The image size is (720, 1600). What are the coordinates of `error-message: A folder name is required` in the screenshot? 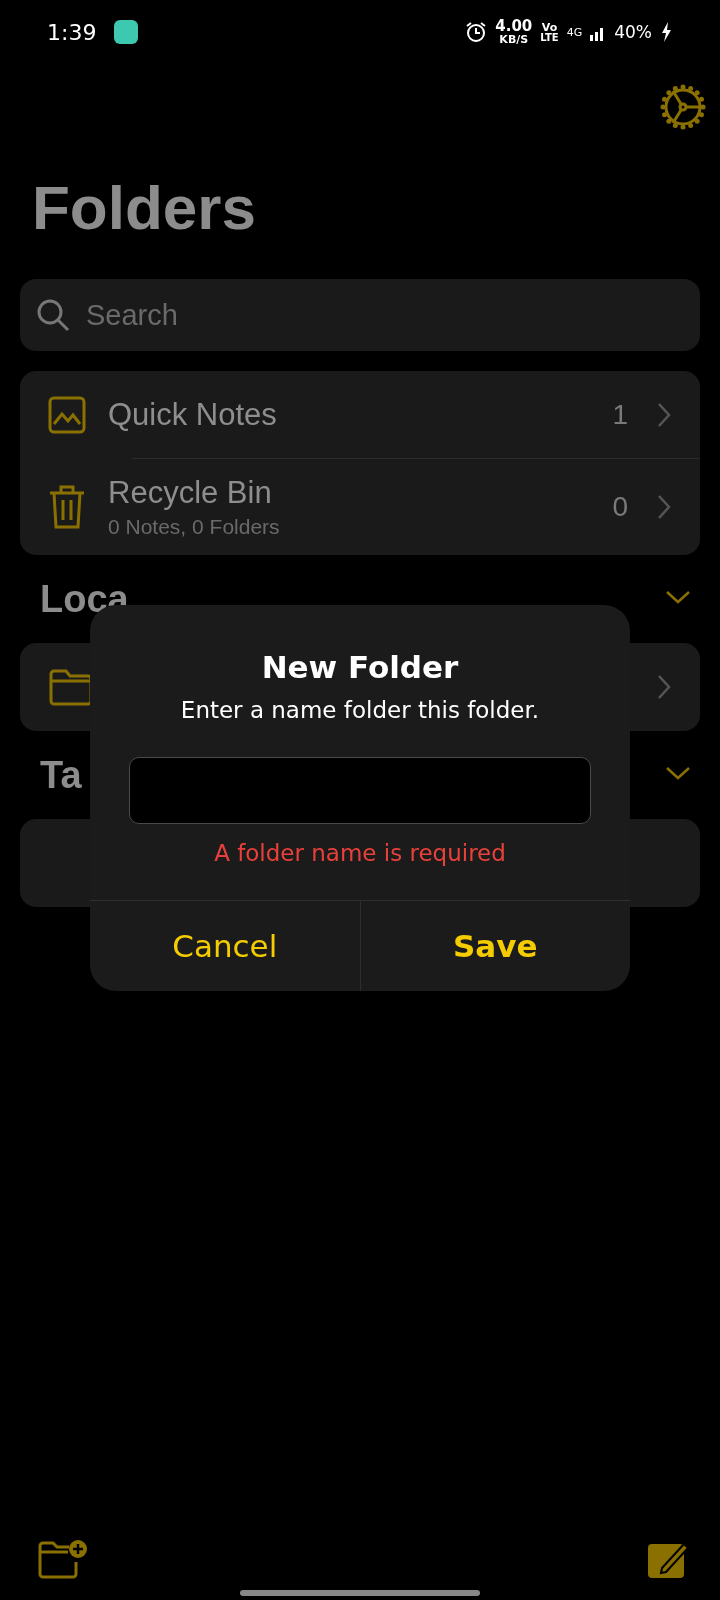 It's located at (360, 853).